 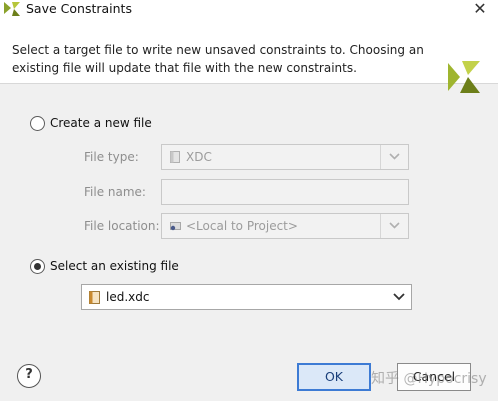 I want to click on existing-file-value: led.xdc, so click(x=128, y=297).